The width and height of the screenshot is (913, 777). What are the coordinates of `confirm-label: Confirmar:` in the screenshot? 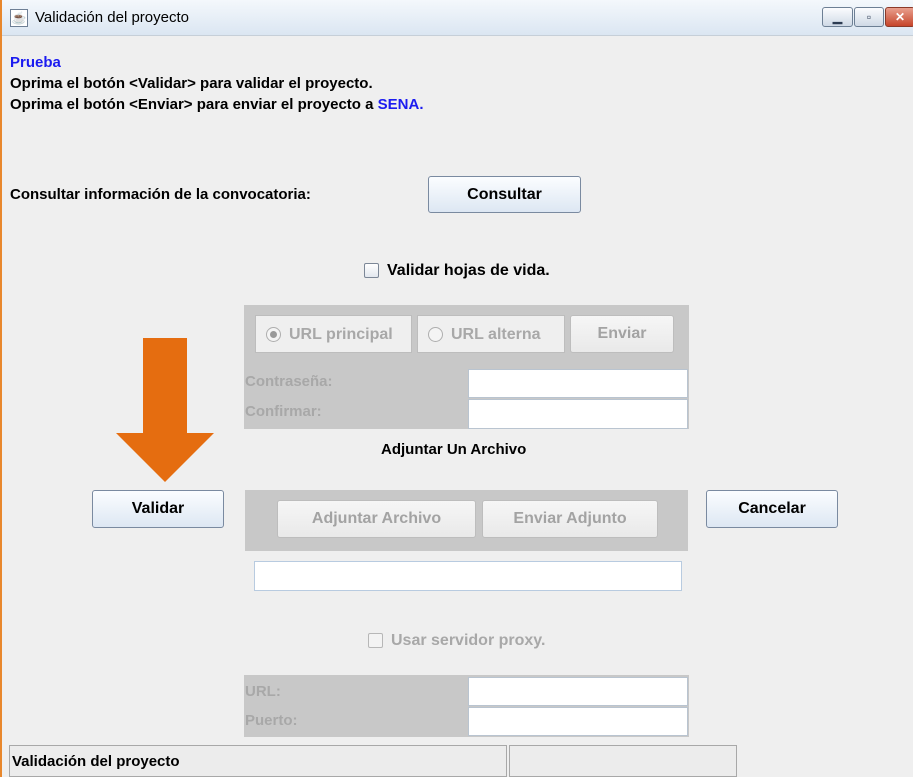 It's located at (283, 411).